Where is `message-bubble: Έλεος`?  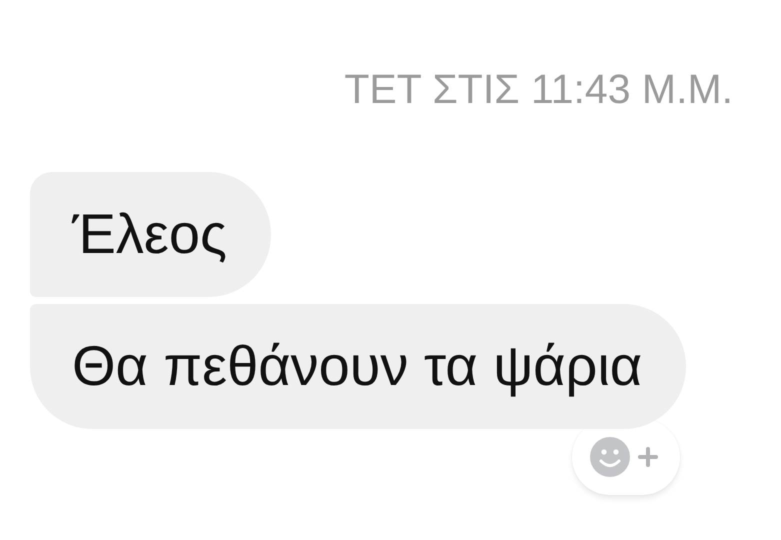
message-bubble: Έλεος is located at coordinates (151, 234).